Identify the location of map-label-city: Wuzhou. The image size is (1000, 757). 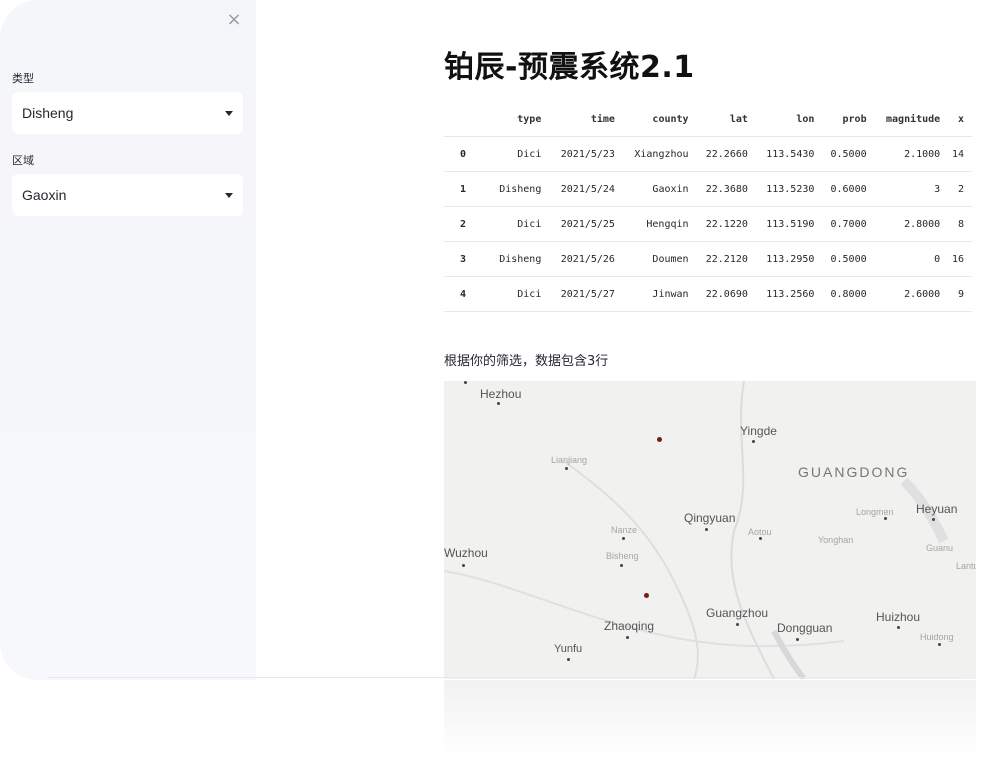
(466, 553).